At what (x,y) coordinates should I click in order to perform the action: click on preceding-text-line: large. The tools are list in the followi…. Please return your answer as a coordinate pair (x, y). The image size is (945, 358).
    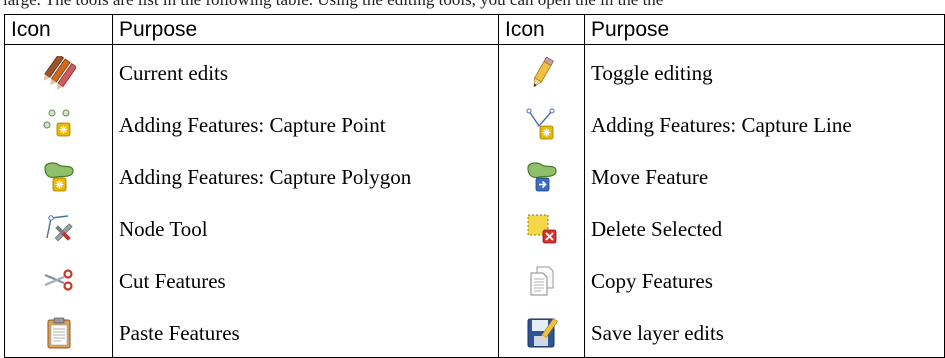
    Looking at the image, I should click on (333, 5).